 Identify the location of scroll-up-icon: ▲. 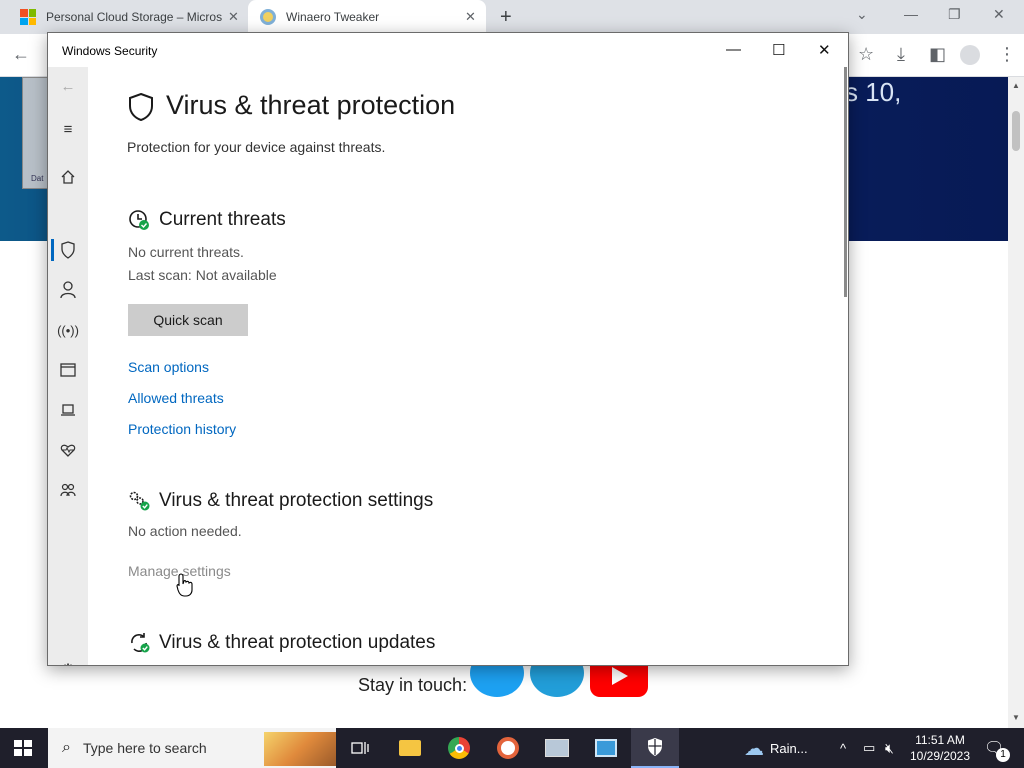
(1016, 85).